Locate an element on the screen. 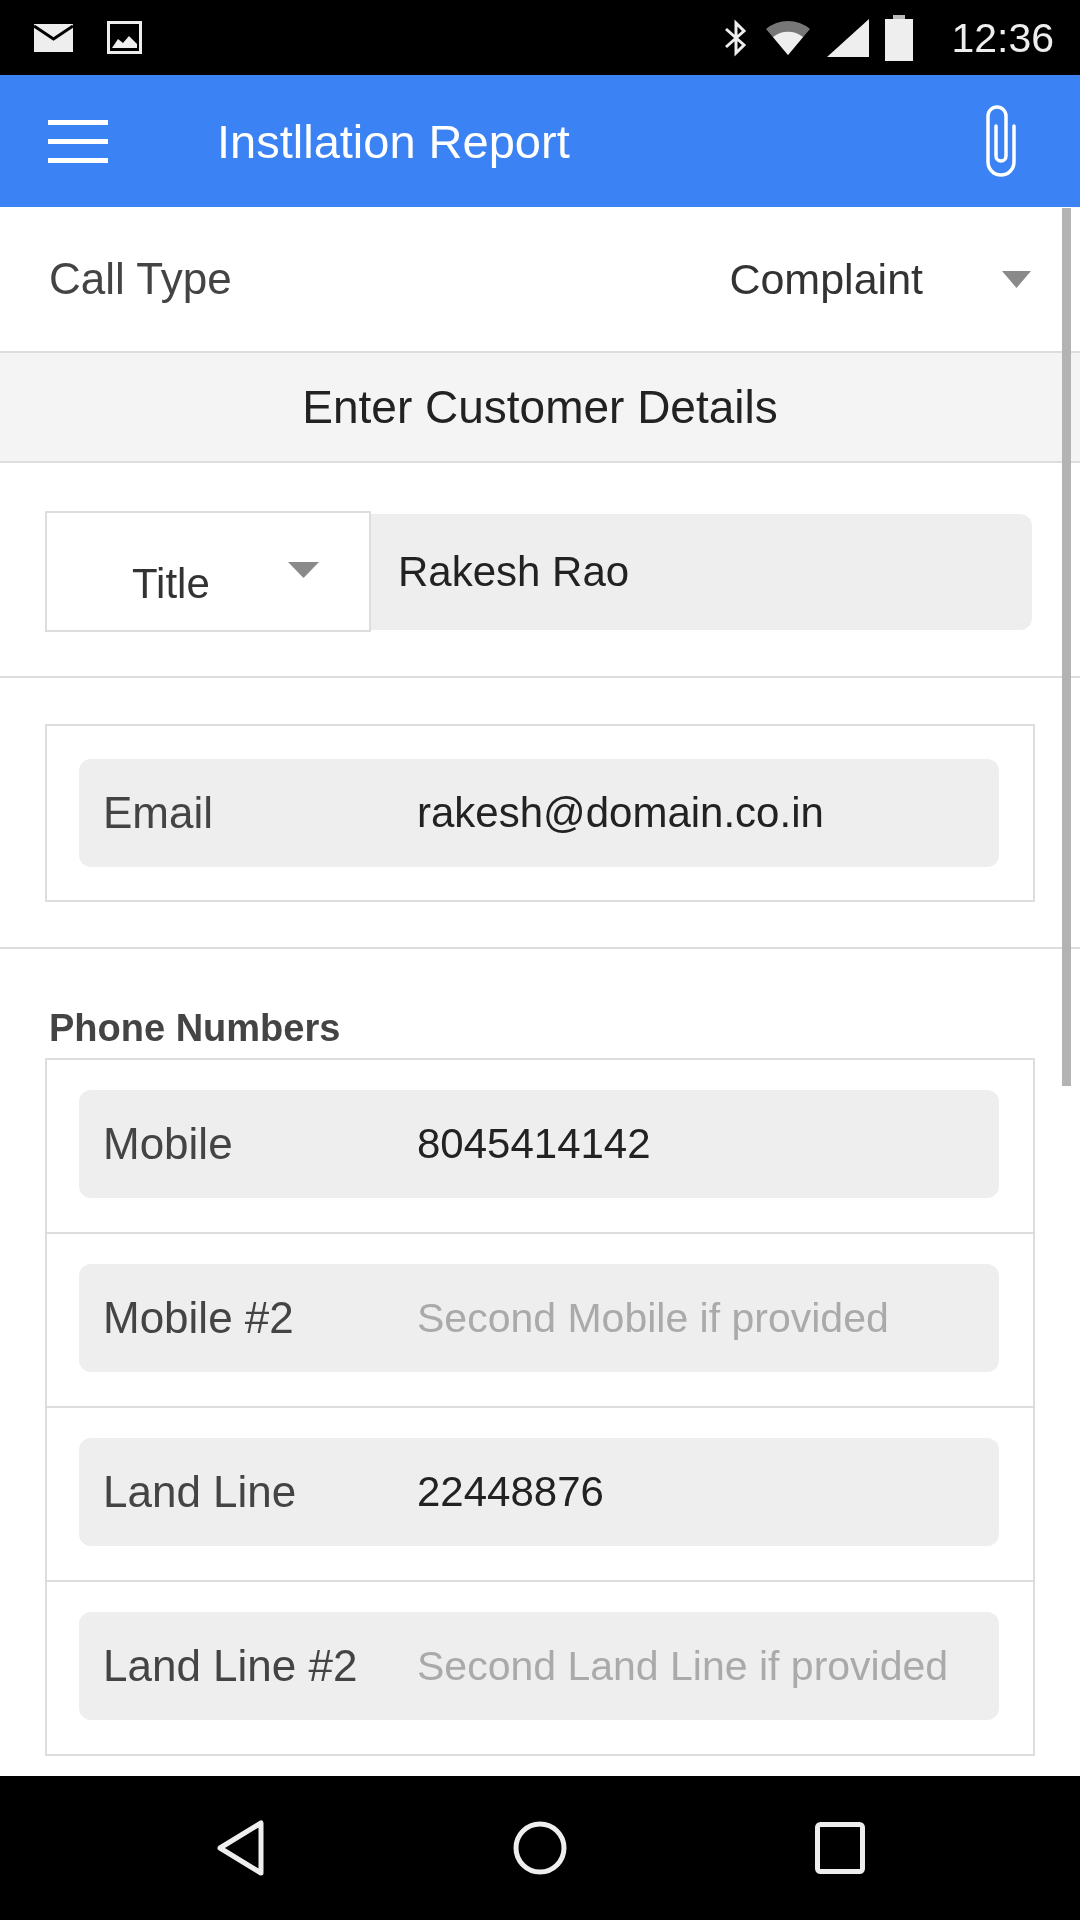 The width and height of the screenshot is (1080, 1920). field-placeholder: Second Mobile if provided is located at coordinates (653, 1318).